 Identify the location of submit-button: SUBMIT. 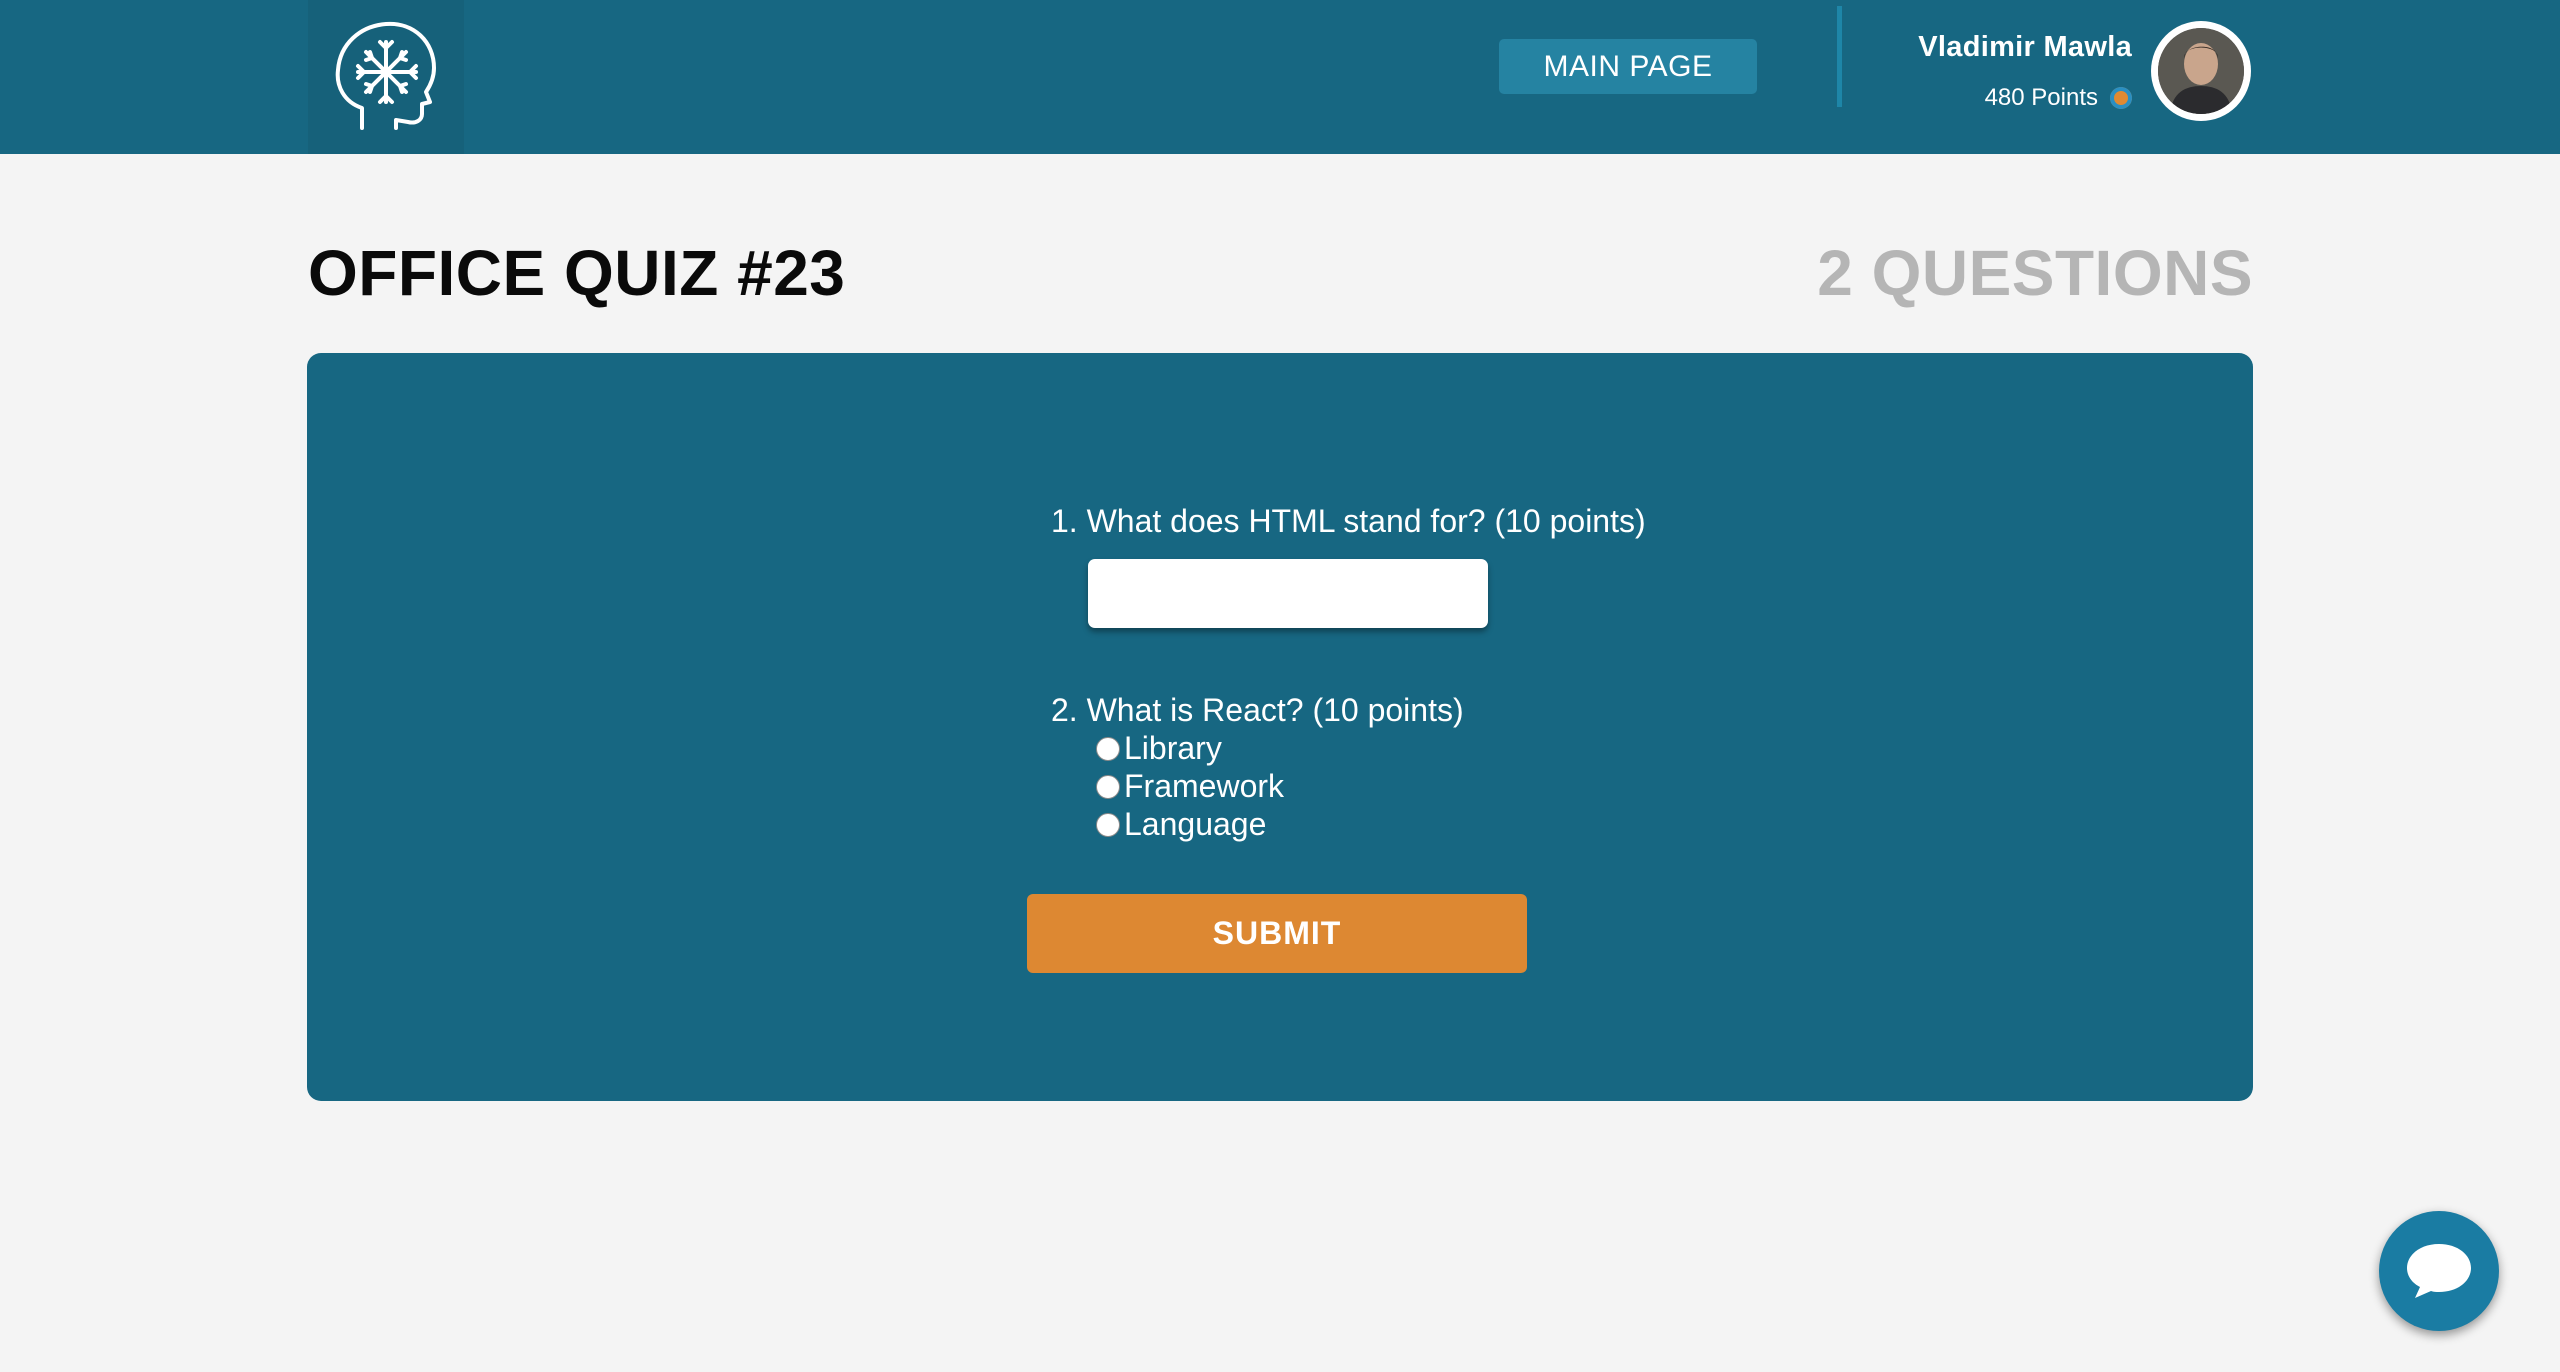
(1277, 933).